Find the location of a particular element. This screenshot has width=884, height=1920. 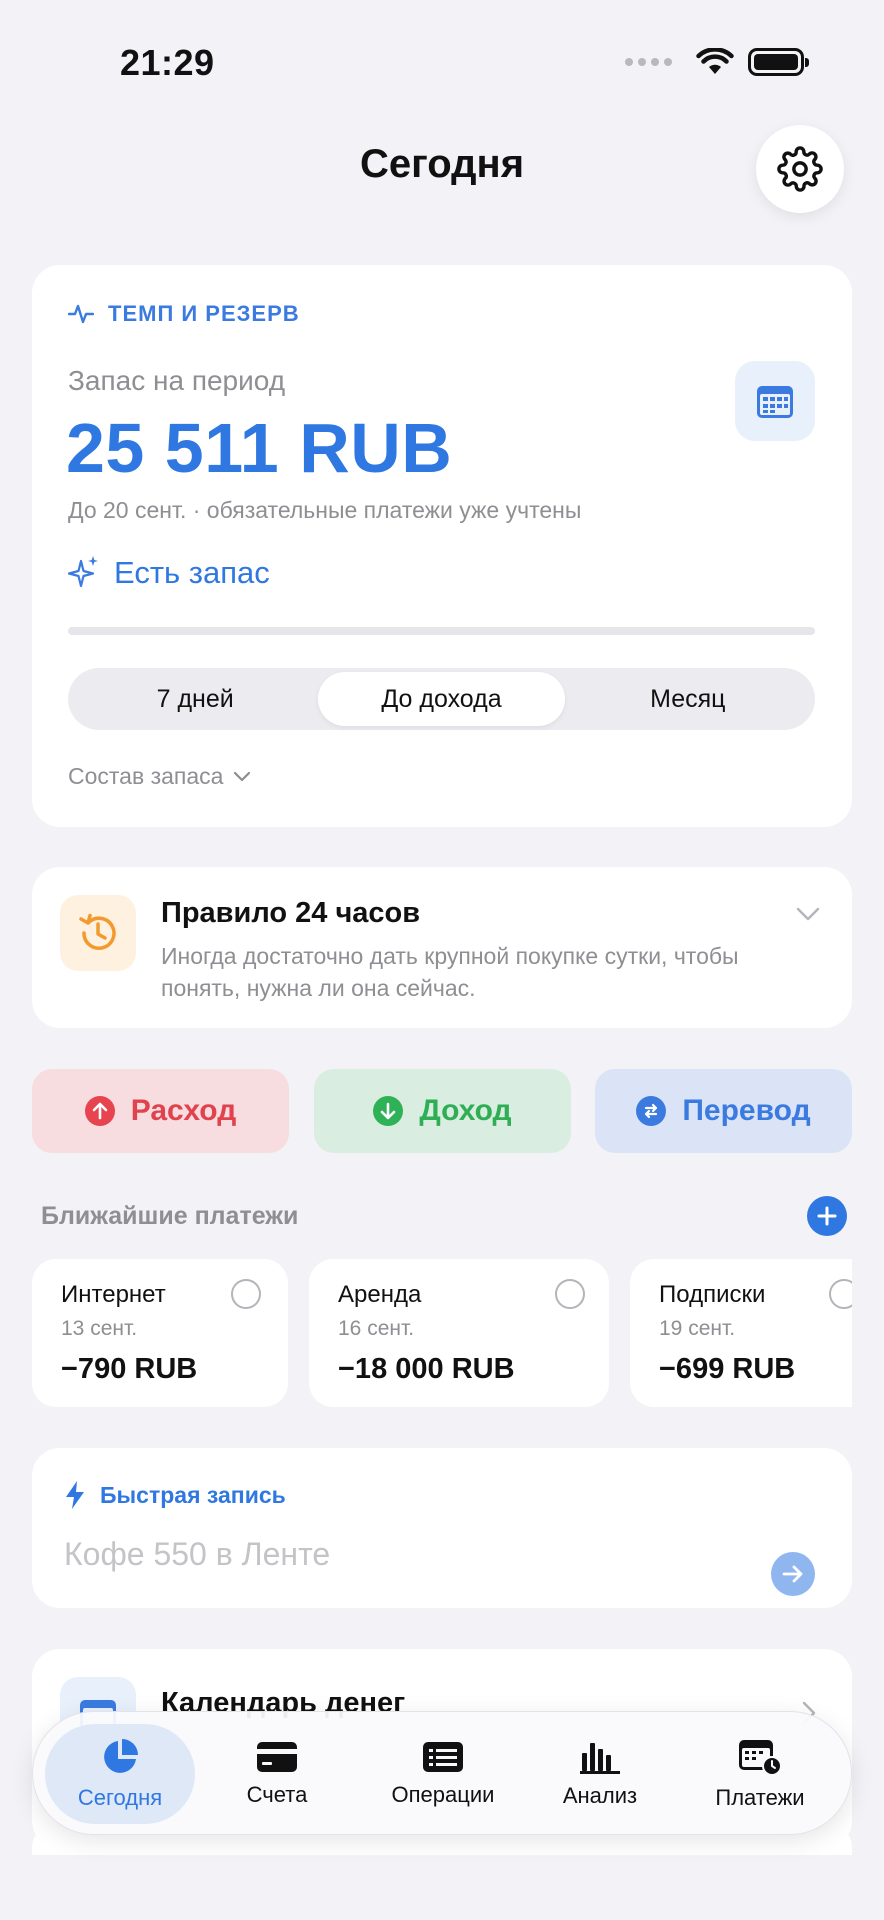

signal-icon is located at coordinates (648, 62).